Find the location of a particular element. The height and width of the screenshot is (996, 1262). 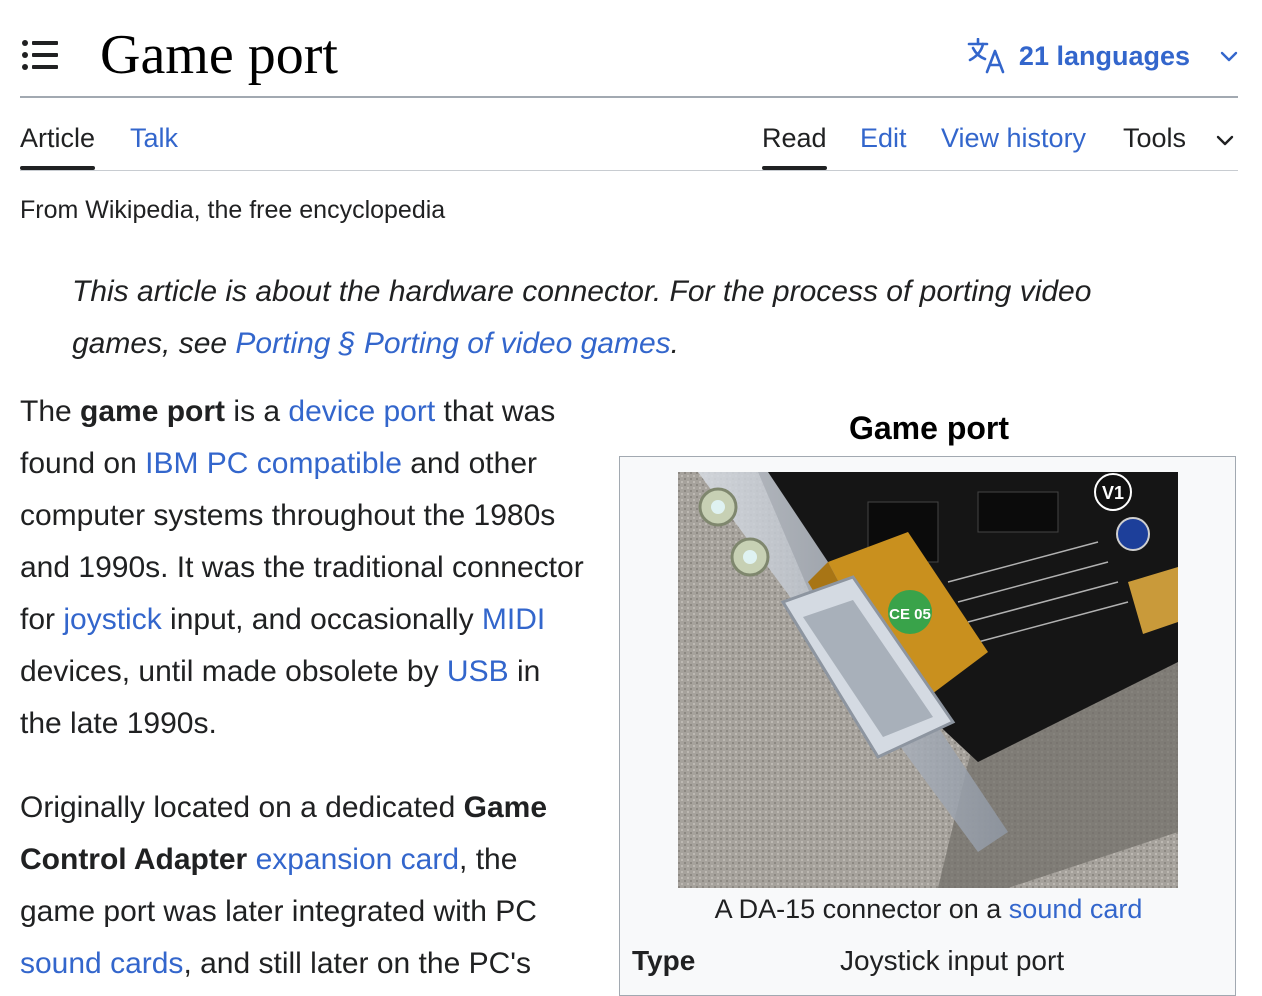

tab-article: Article is located at coordinates (58, 146).